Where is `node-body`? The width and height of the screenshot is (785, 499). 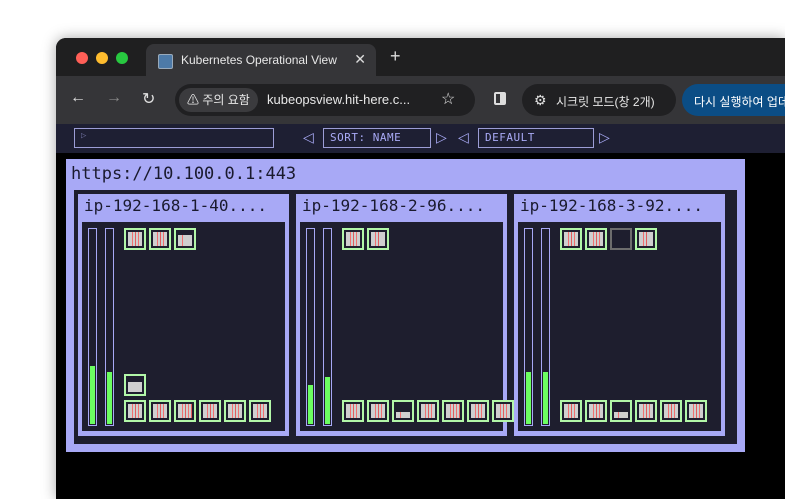
node-body is located at coordinates (407, 326).